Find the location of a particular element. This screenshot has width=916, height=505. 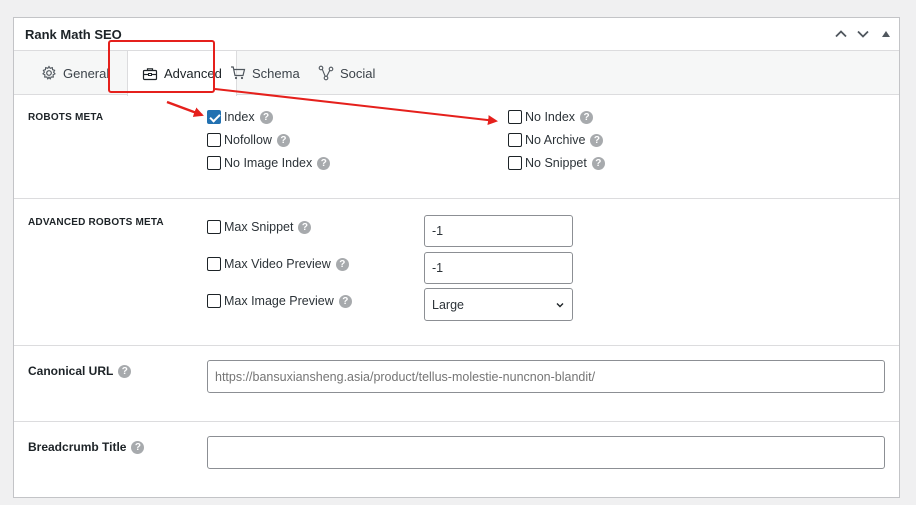

checkbox-label: No Snippet is located at coordinates (556, 163).